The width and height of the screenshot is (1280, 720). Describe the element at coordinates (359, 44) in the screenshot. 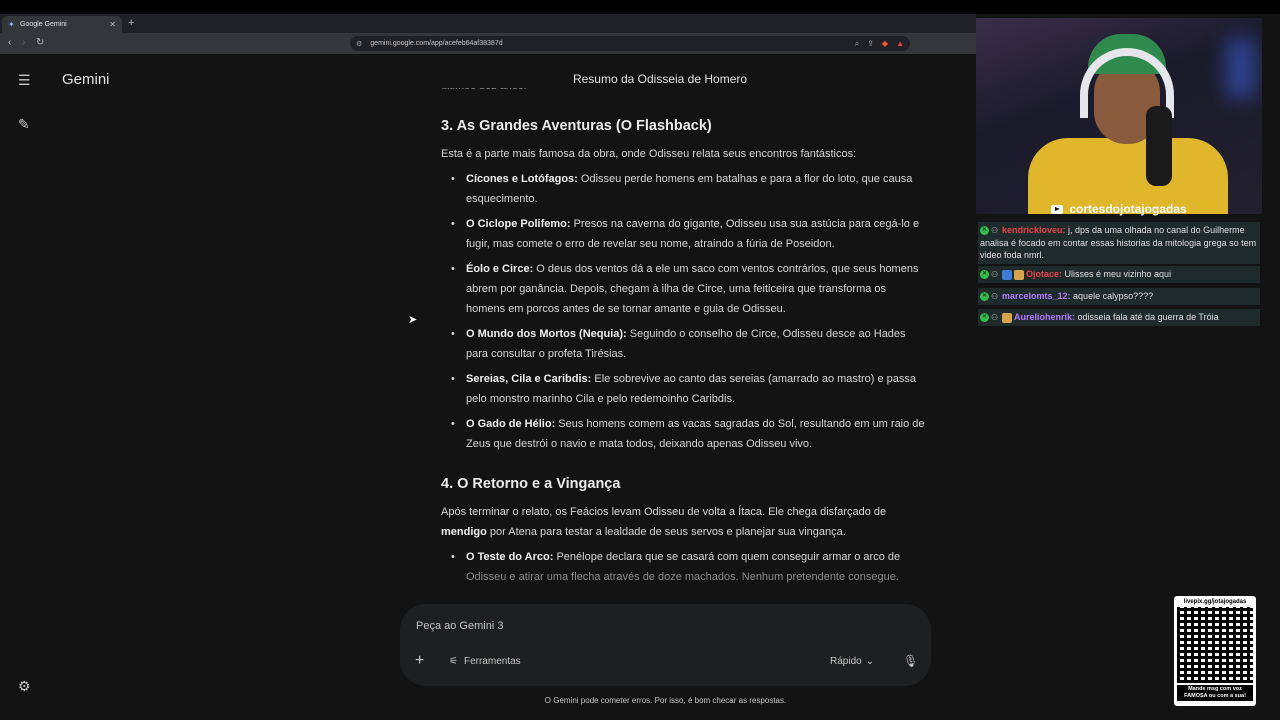

I see `site-info-icon: ⚙` at that location.